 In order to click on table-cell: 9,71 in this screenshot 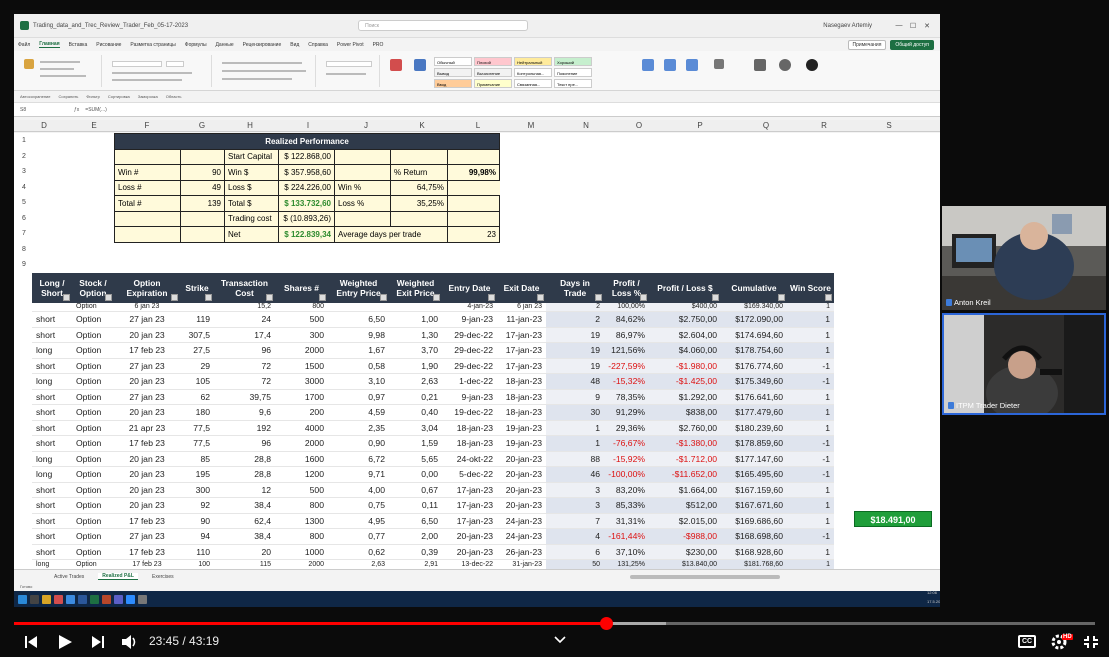, I will do `click(358, 474)`.